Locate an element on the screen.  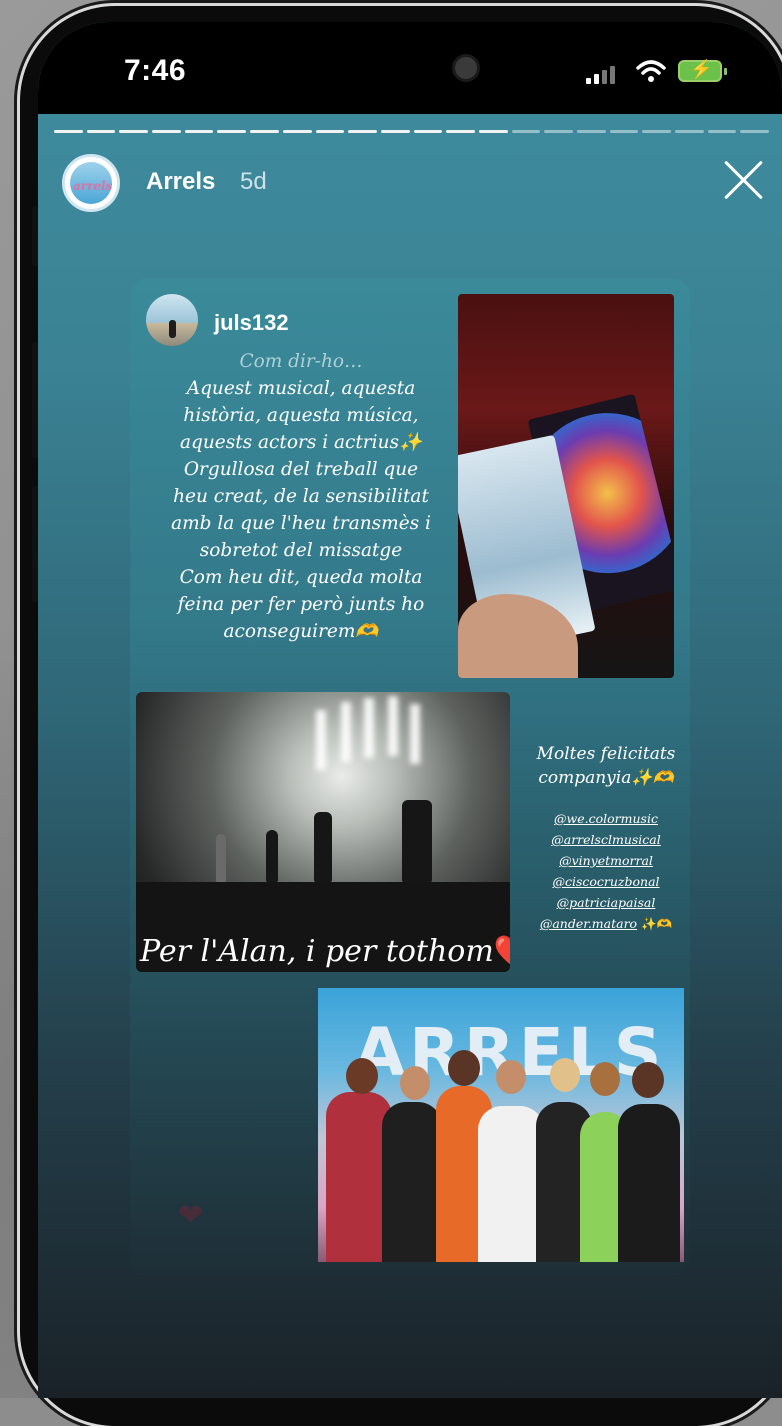
status-time: 7:46 is located at coordinates (155, 70).